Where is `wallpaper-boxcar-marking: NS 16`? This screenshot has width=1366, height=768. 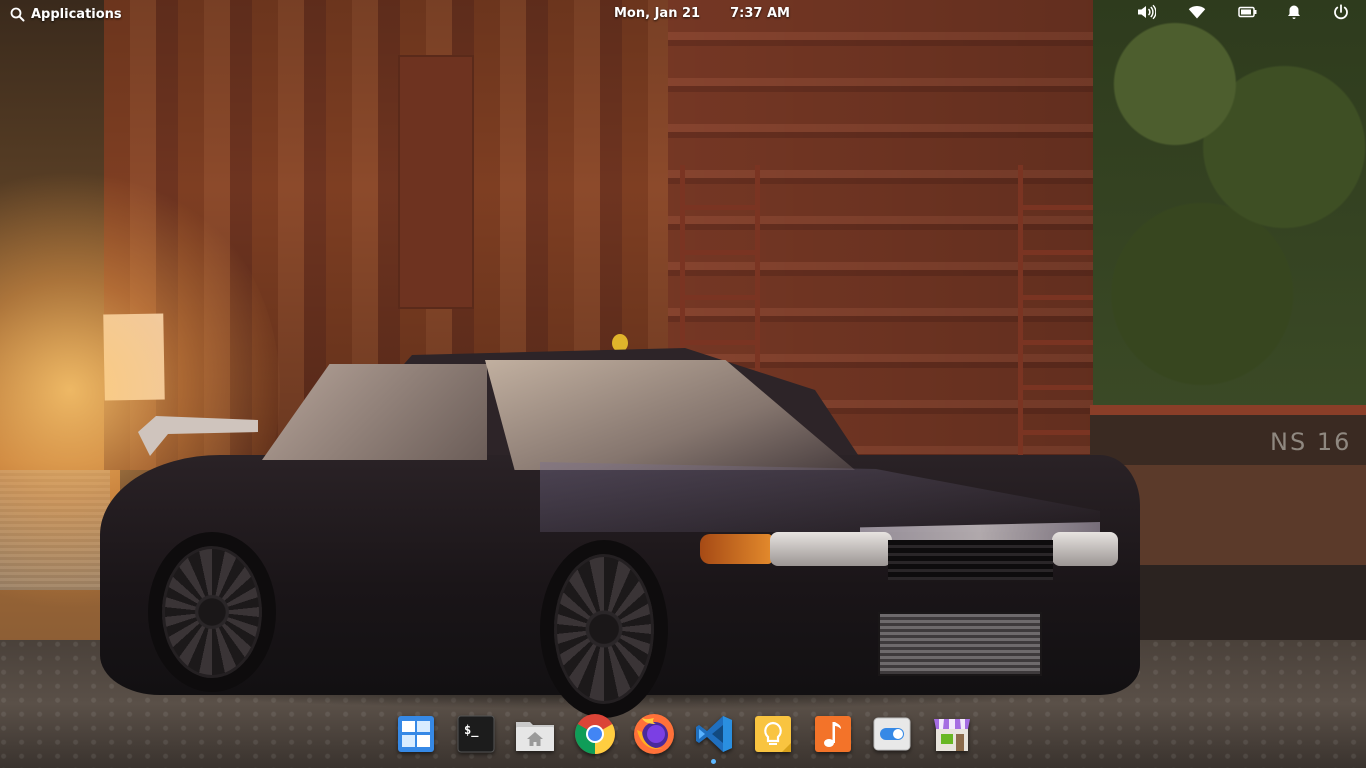
wallpaper-boxcar-marking: NS 16 is located at coordinates (1311, 442).